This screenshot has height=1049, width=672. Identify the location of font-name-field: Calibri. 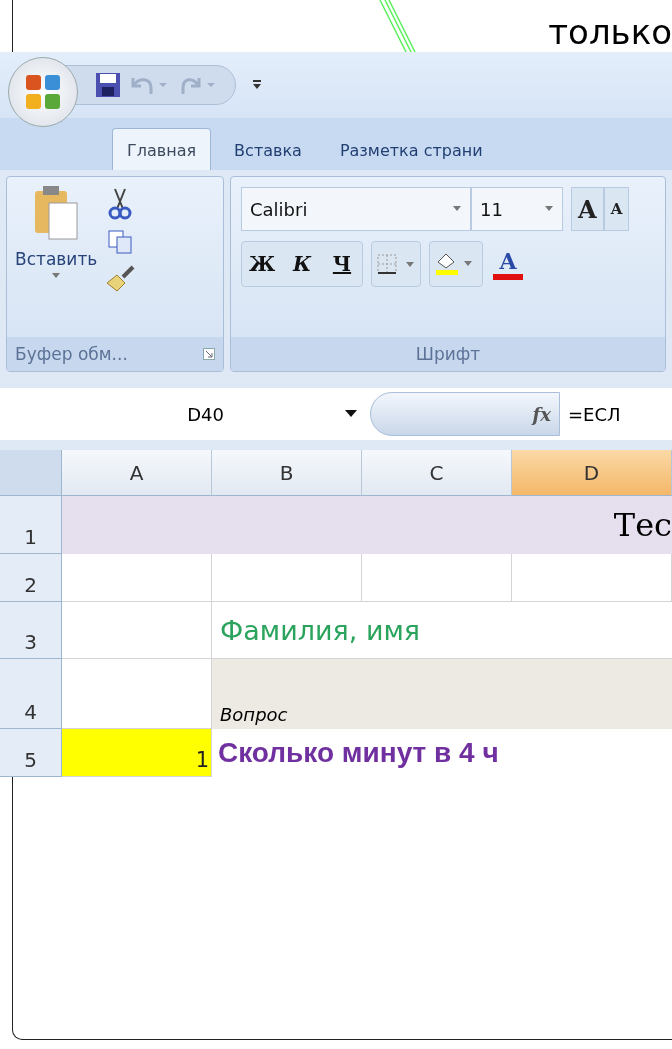
(356, 209).